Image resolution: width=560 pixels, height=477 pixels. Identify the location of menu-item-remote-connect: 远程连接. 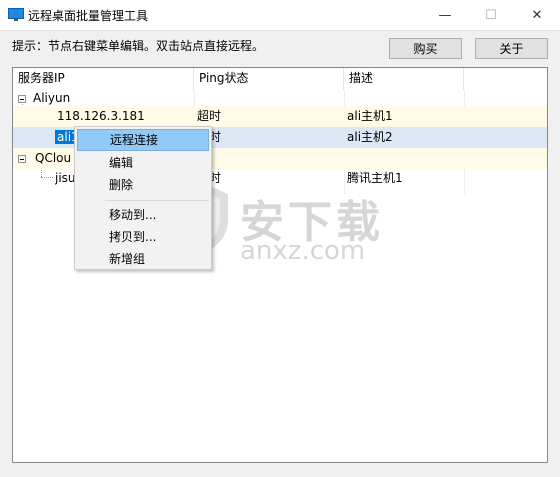
(143, 140).